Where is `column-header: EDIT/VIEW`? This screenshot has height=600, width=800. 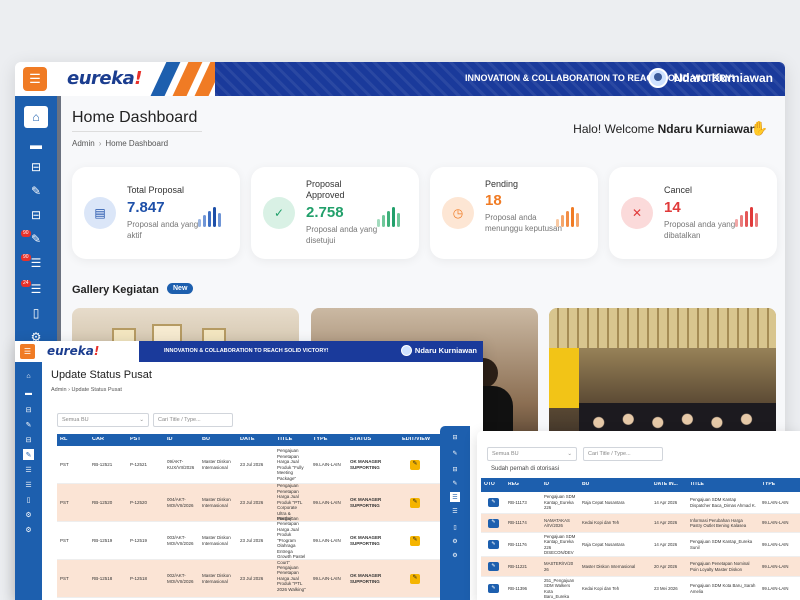 column-header: EDIT/VIEW is located at coordinates (421, 440).